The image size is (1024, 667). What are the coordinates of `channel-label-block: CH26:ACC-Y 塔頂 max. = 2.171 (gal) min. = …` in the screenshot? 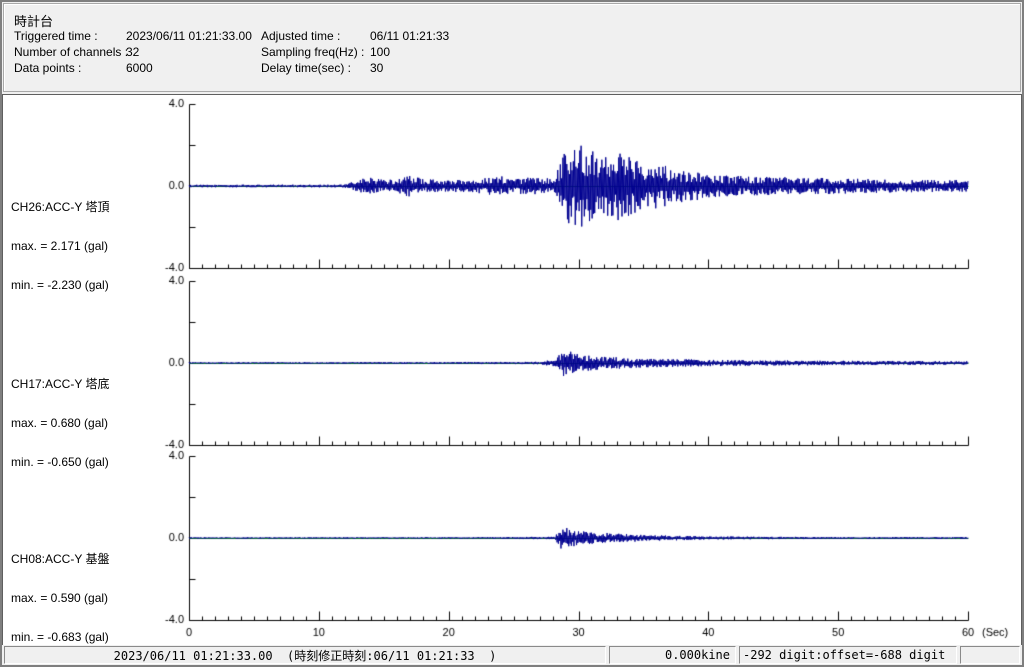 It's located at (101, 246).